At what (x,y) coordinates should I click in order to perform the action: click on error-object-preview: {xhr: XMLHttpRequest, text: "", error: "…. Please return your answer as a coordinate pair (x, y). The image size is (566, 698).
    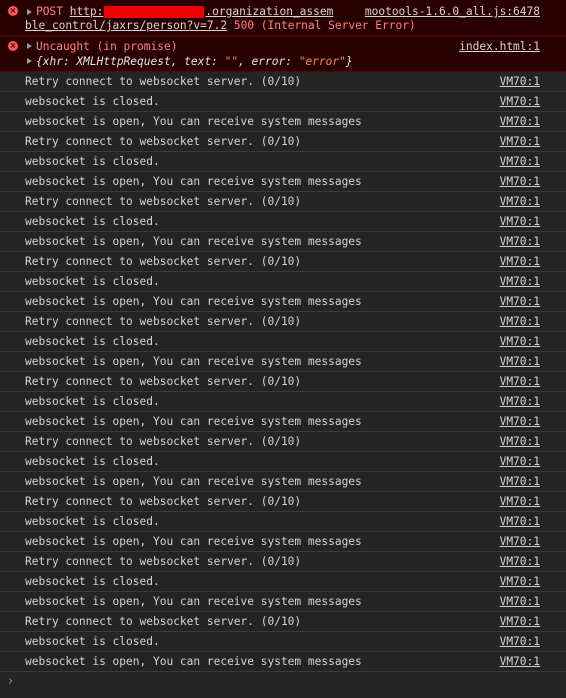
    Looking at the image, I should click on (194, 61).